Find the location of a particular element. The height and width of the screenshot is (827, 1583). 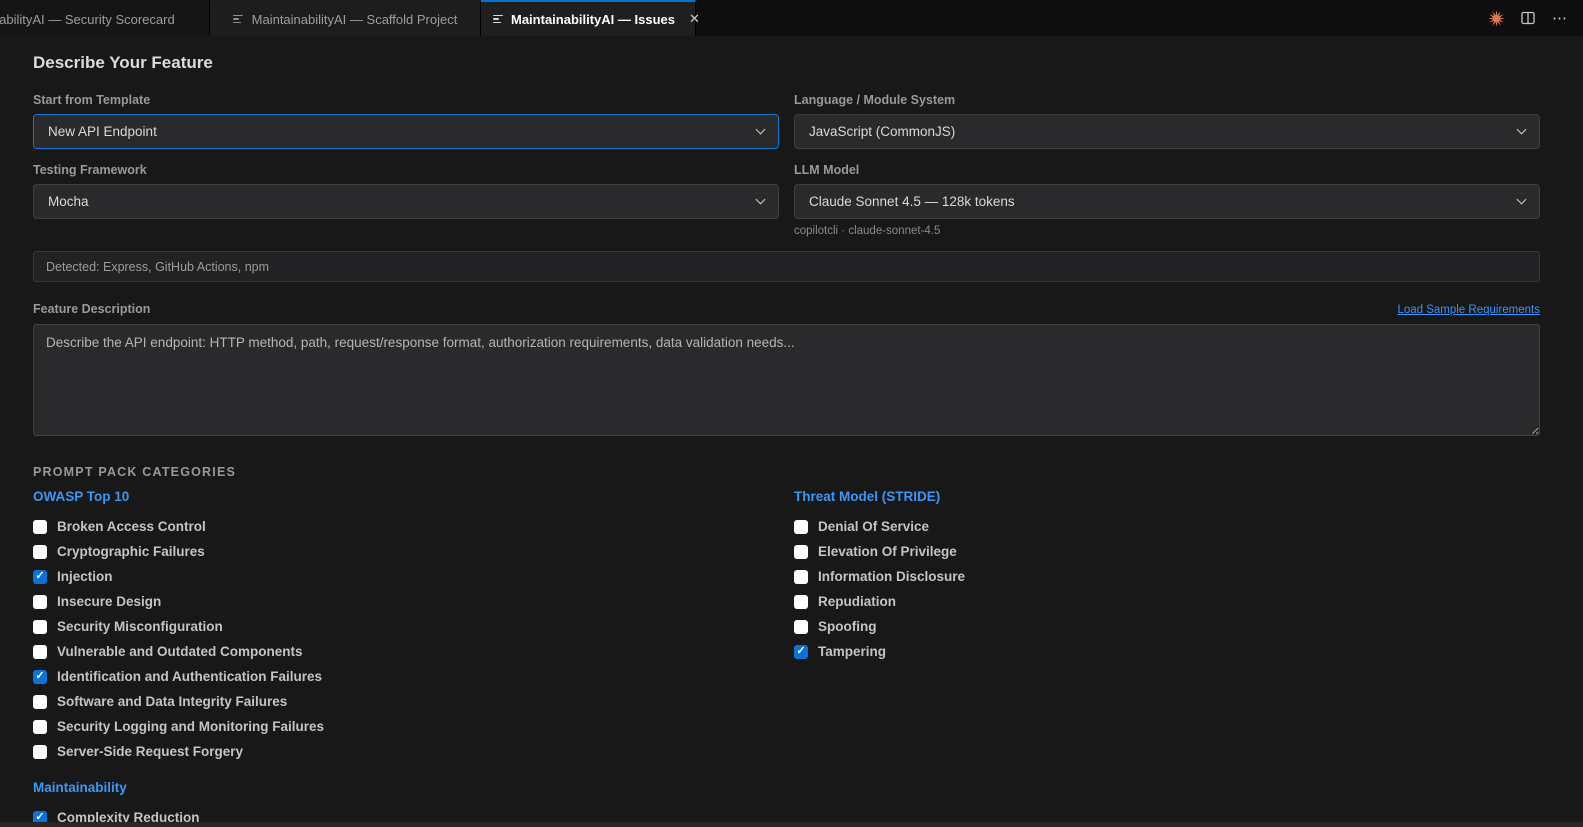

language-label: Language / Module System is located at coordinates (875, 100).